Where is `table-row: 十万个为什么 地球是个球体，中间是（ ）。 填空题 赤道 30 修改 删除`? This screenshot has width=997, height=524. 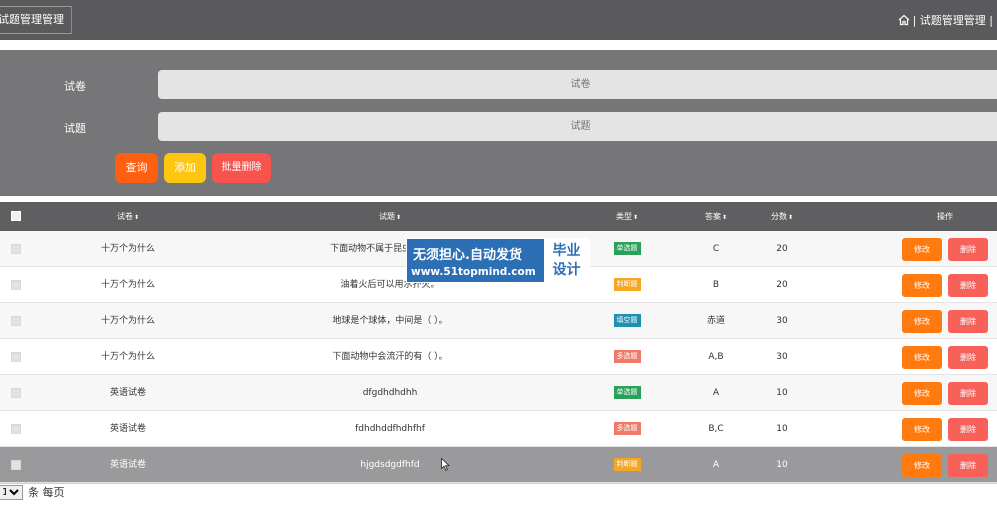 table-row: 十万个为什么 地球是个球体，中间是（ ）。 填空题 赤道 30 修改 删除 is located at coordinates (498, 321).